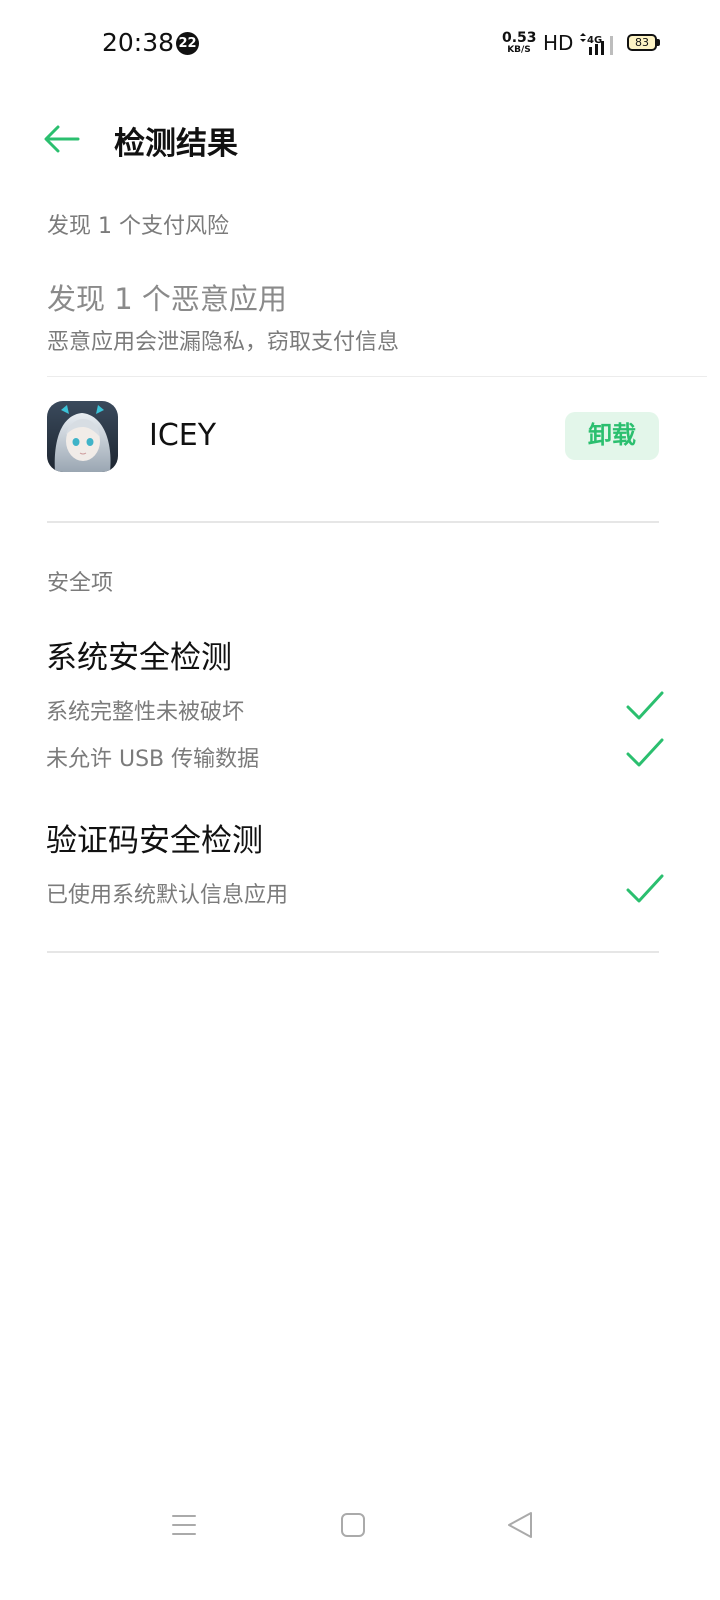 The image size is (720, 1600). What do you see at coordinates (519, 50) in the screenshot?
I see `network-speed-unit: KB/S` at bounding box center [519, 50].